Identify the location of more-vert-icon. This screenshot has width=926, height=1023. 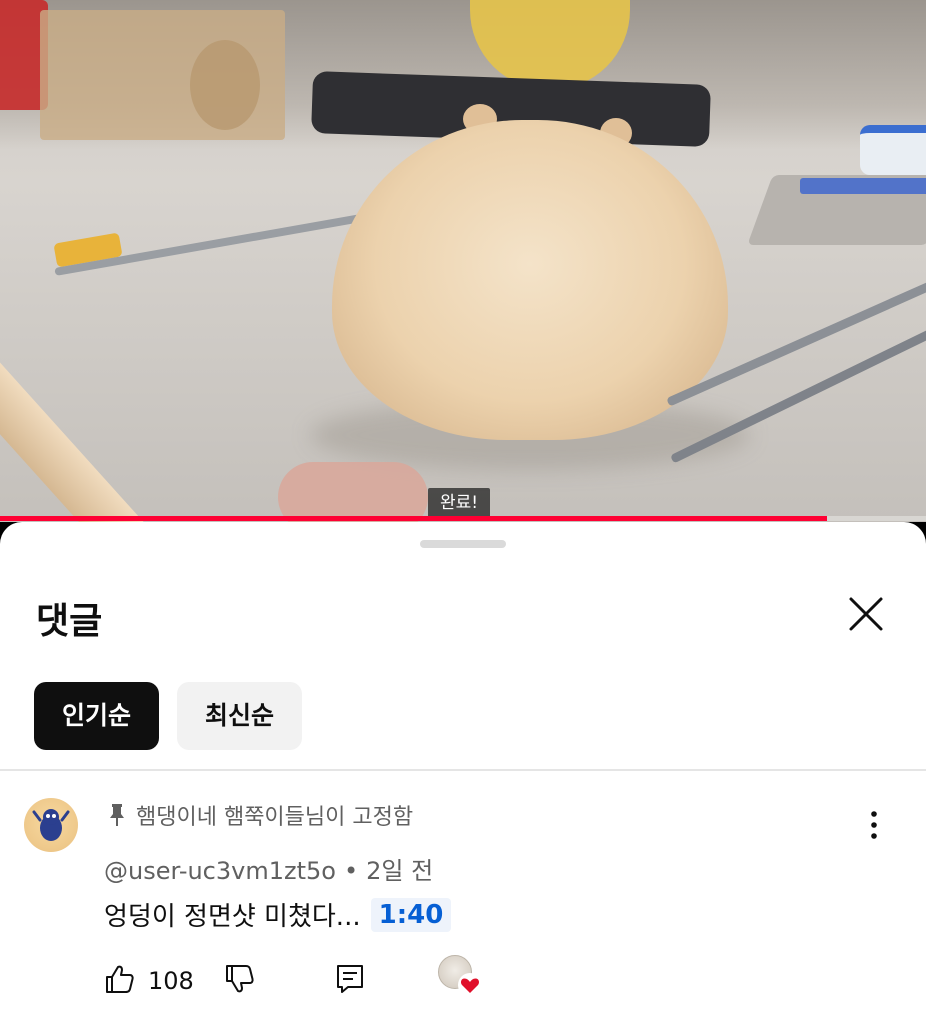
(874, 825).